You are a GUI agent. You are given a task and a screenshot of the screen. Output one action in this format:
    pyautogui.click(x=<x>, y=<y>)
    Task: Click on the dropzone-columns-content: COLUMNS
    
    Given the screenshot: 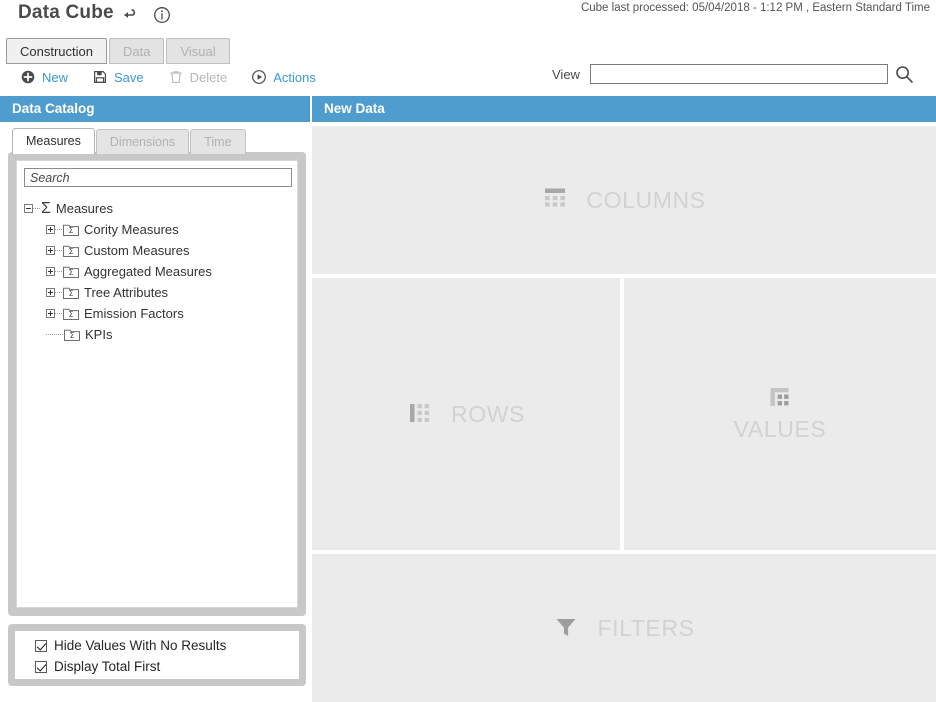 What is the action you would take?
    pyautogui.click(x=623, y=200)
    